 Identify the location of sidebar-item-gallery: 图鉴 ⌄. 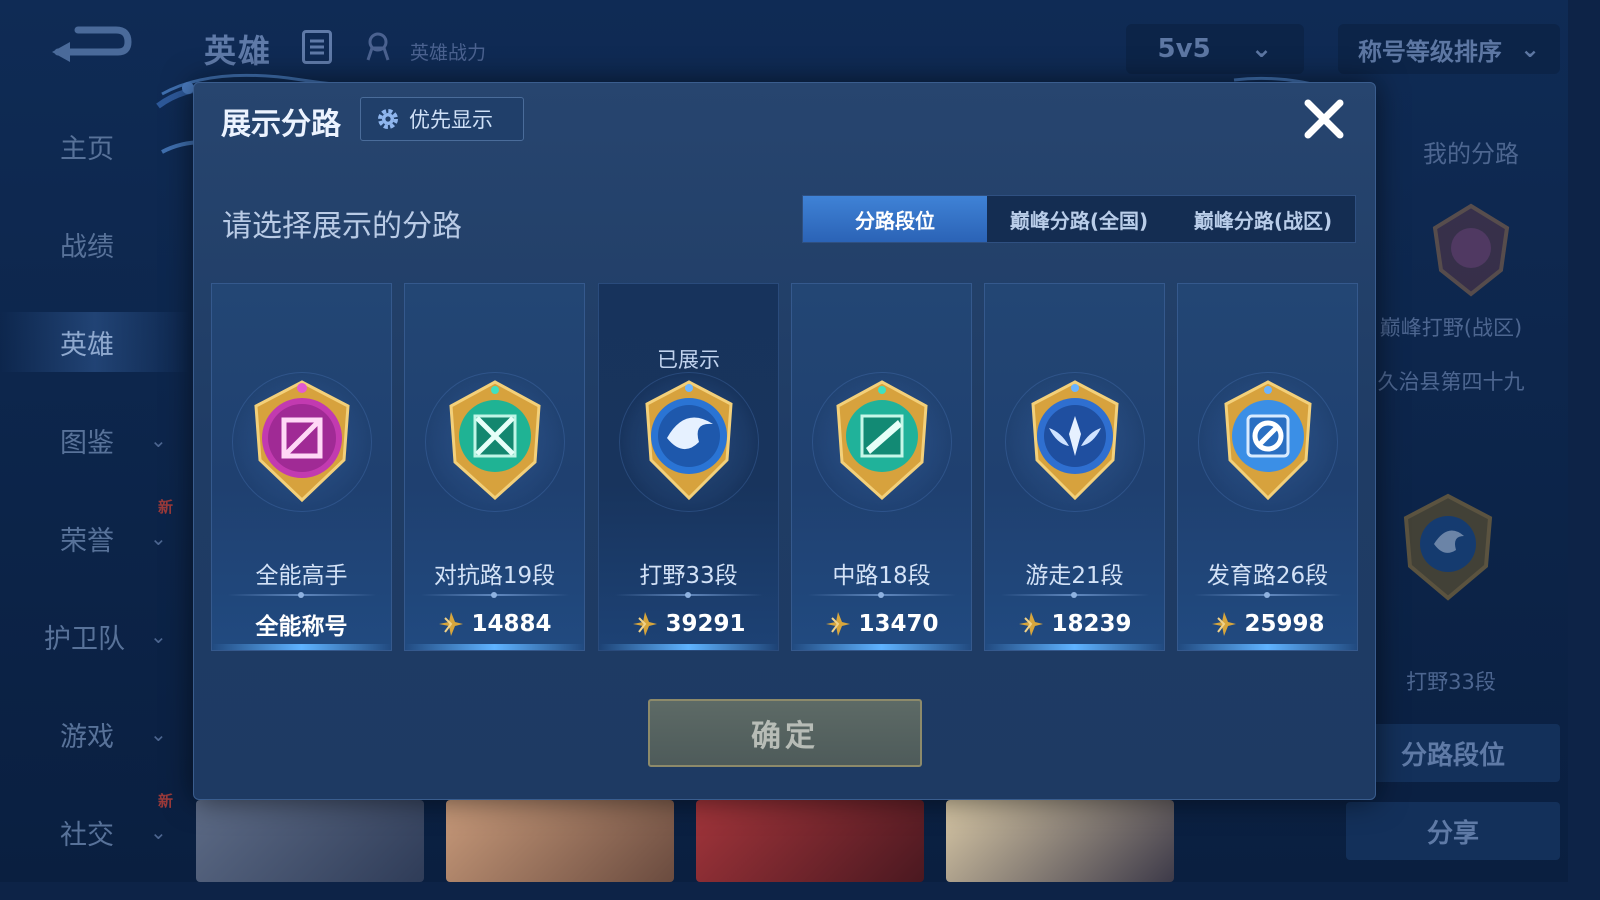
(95, 440).